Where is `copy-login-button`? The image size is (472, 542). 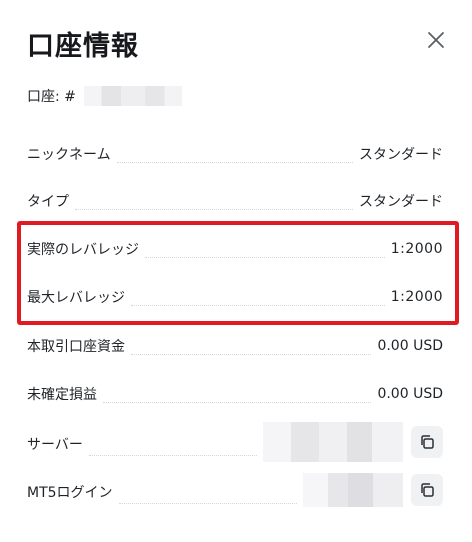
copy-login-button is located at coordinates (427, 490).